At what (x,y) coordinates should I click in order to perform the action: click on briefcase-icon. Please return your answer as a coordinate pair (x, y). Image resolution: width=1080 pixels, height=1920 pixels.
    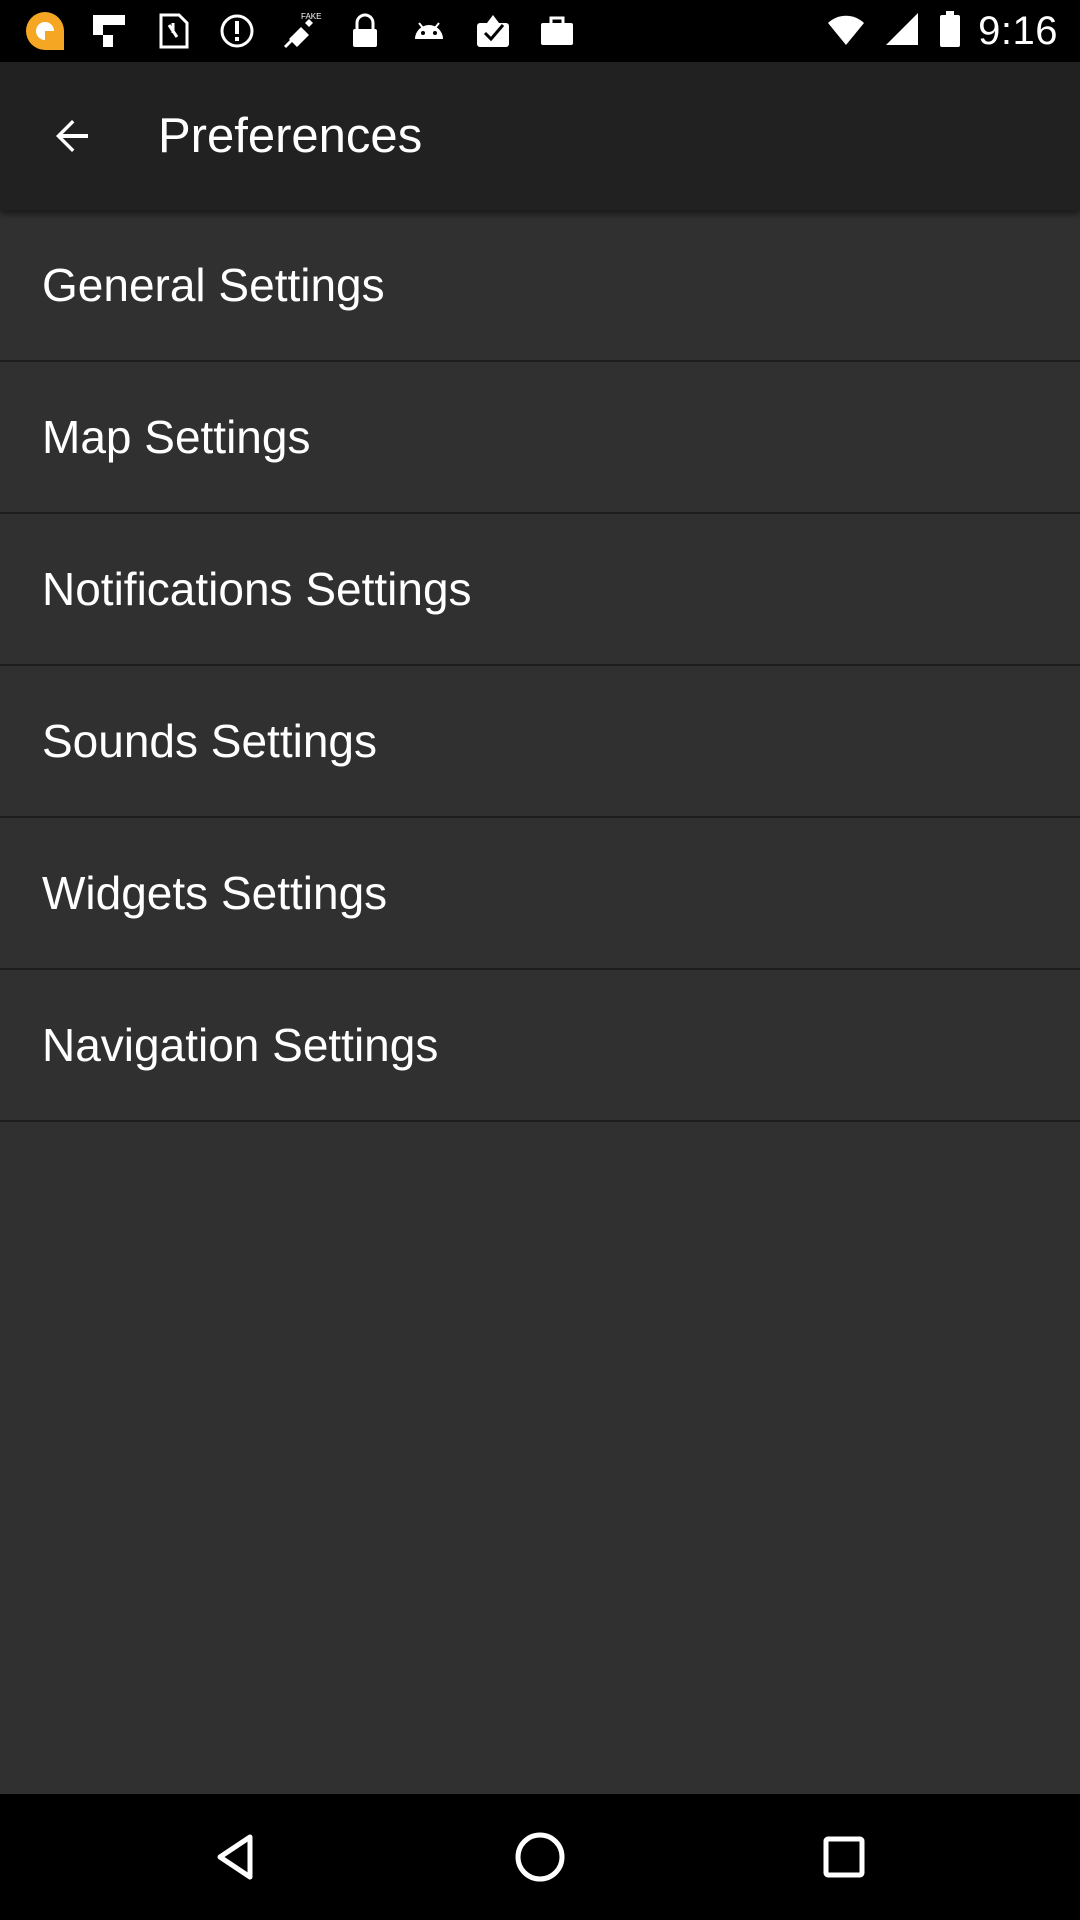
    Looking at the image, I should click on (557, 31).